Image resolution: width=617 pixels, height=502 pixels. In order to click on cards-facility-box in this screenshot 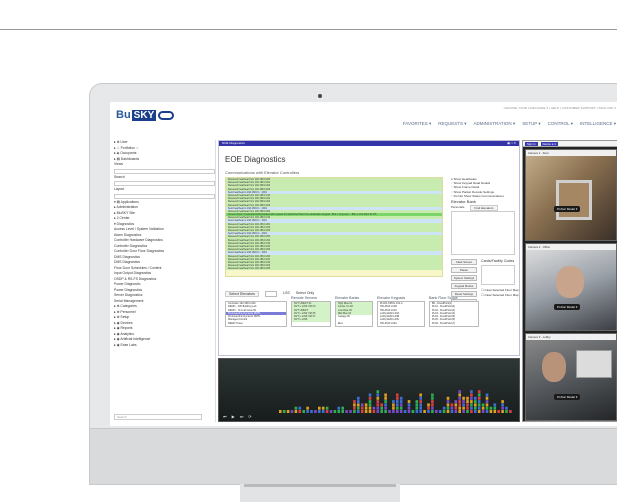, I will do `click(498, 275)`.